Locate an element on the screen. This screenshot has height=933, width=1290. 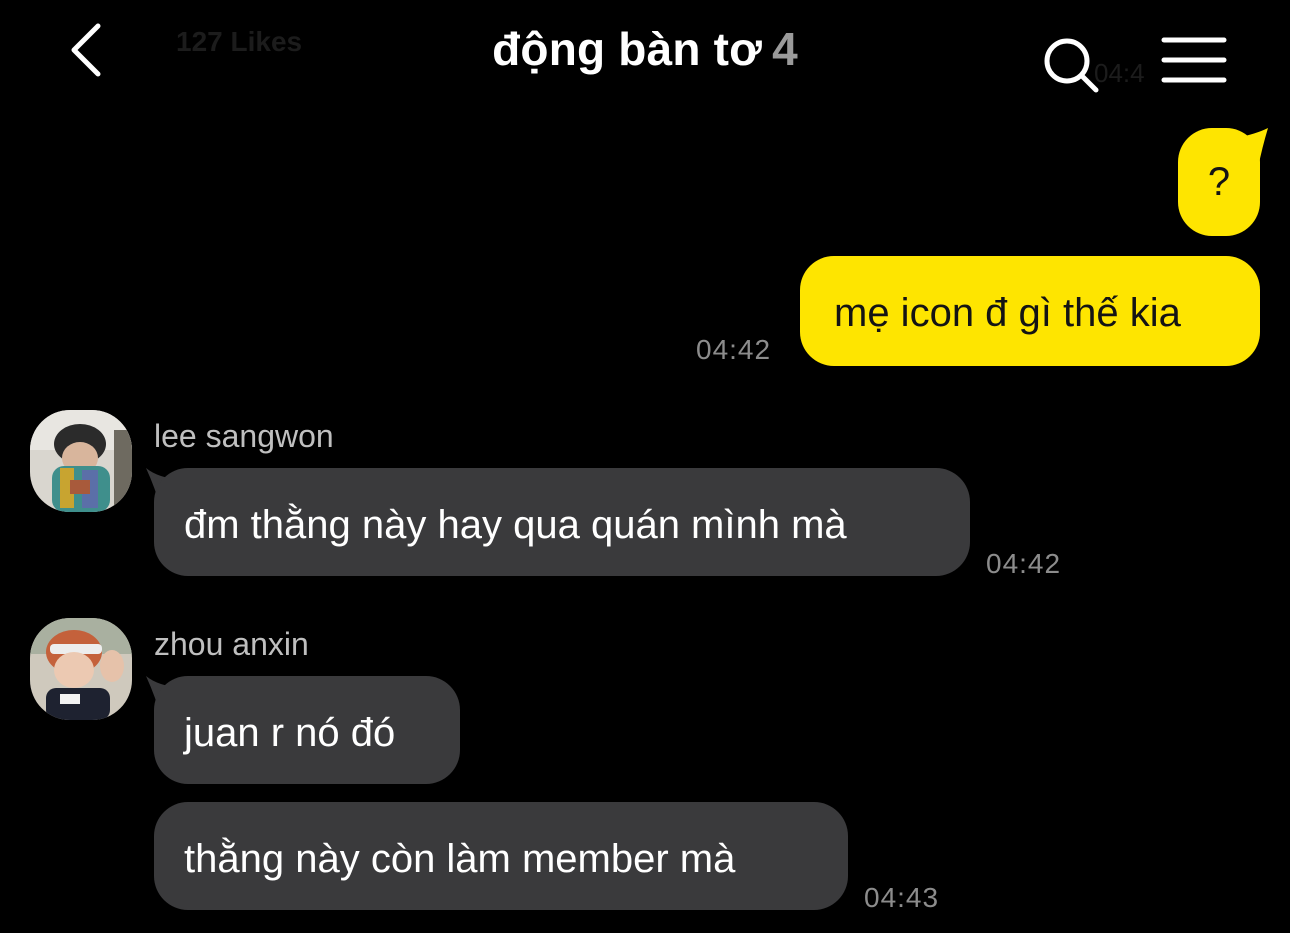
search-icon is located at coordinates (1071, 71).